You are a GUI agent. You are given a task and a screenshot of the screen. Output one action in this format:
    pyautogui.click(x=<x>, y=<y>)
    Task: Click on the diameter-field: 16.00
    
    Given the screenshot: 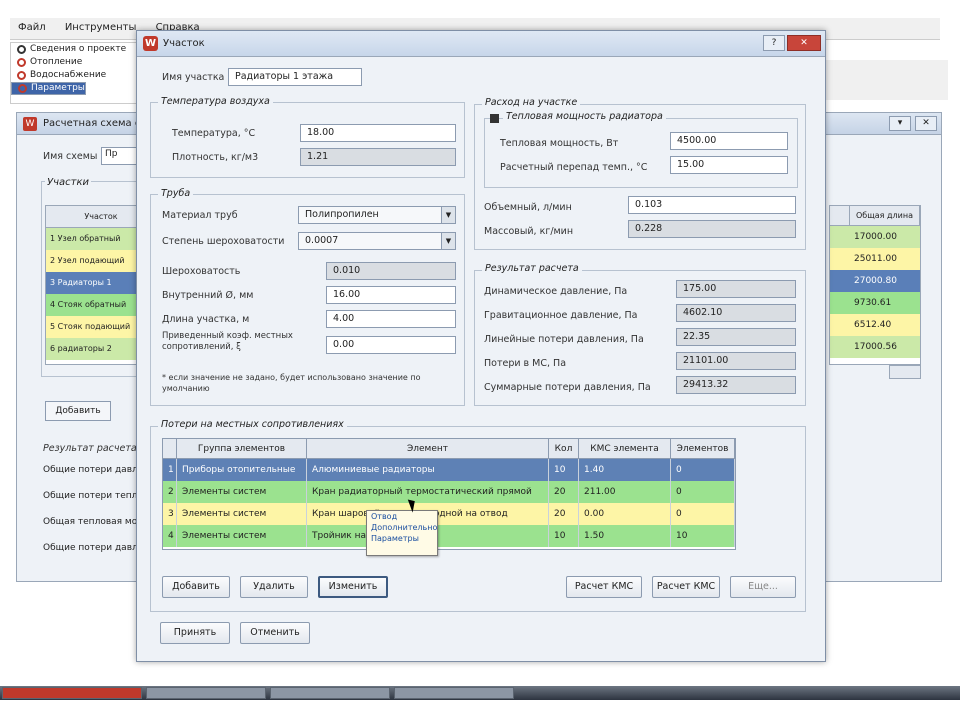 What is the action you would take?
    pyautogui.click(x=391, y=295)
    